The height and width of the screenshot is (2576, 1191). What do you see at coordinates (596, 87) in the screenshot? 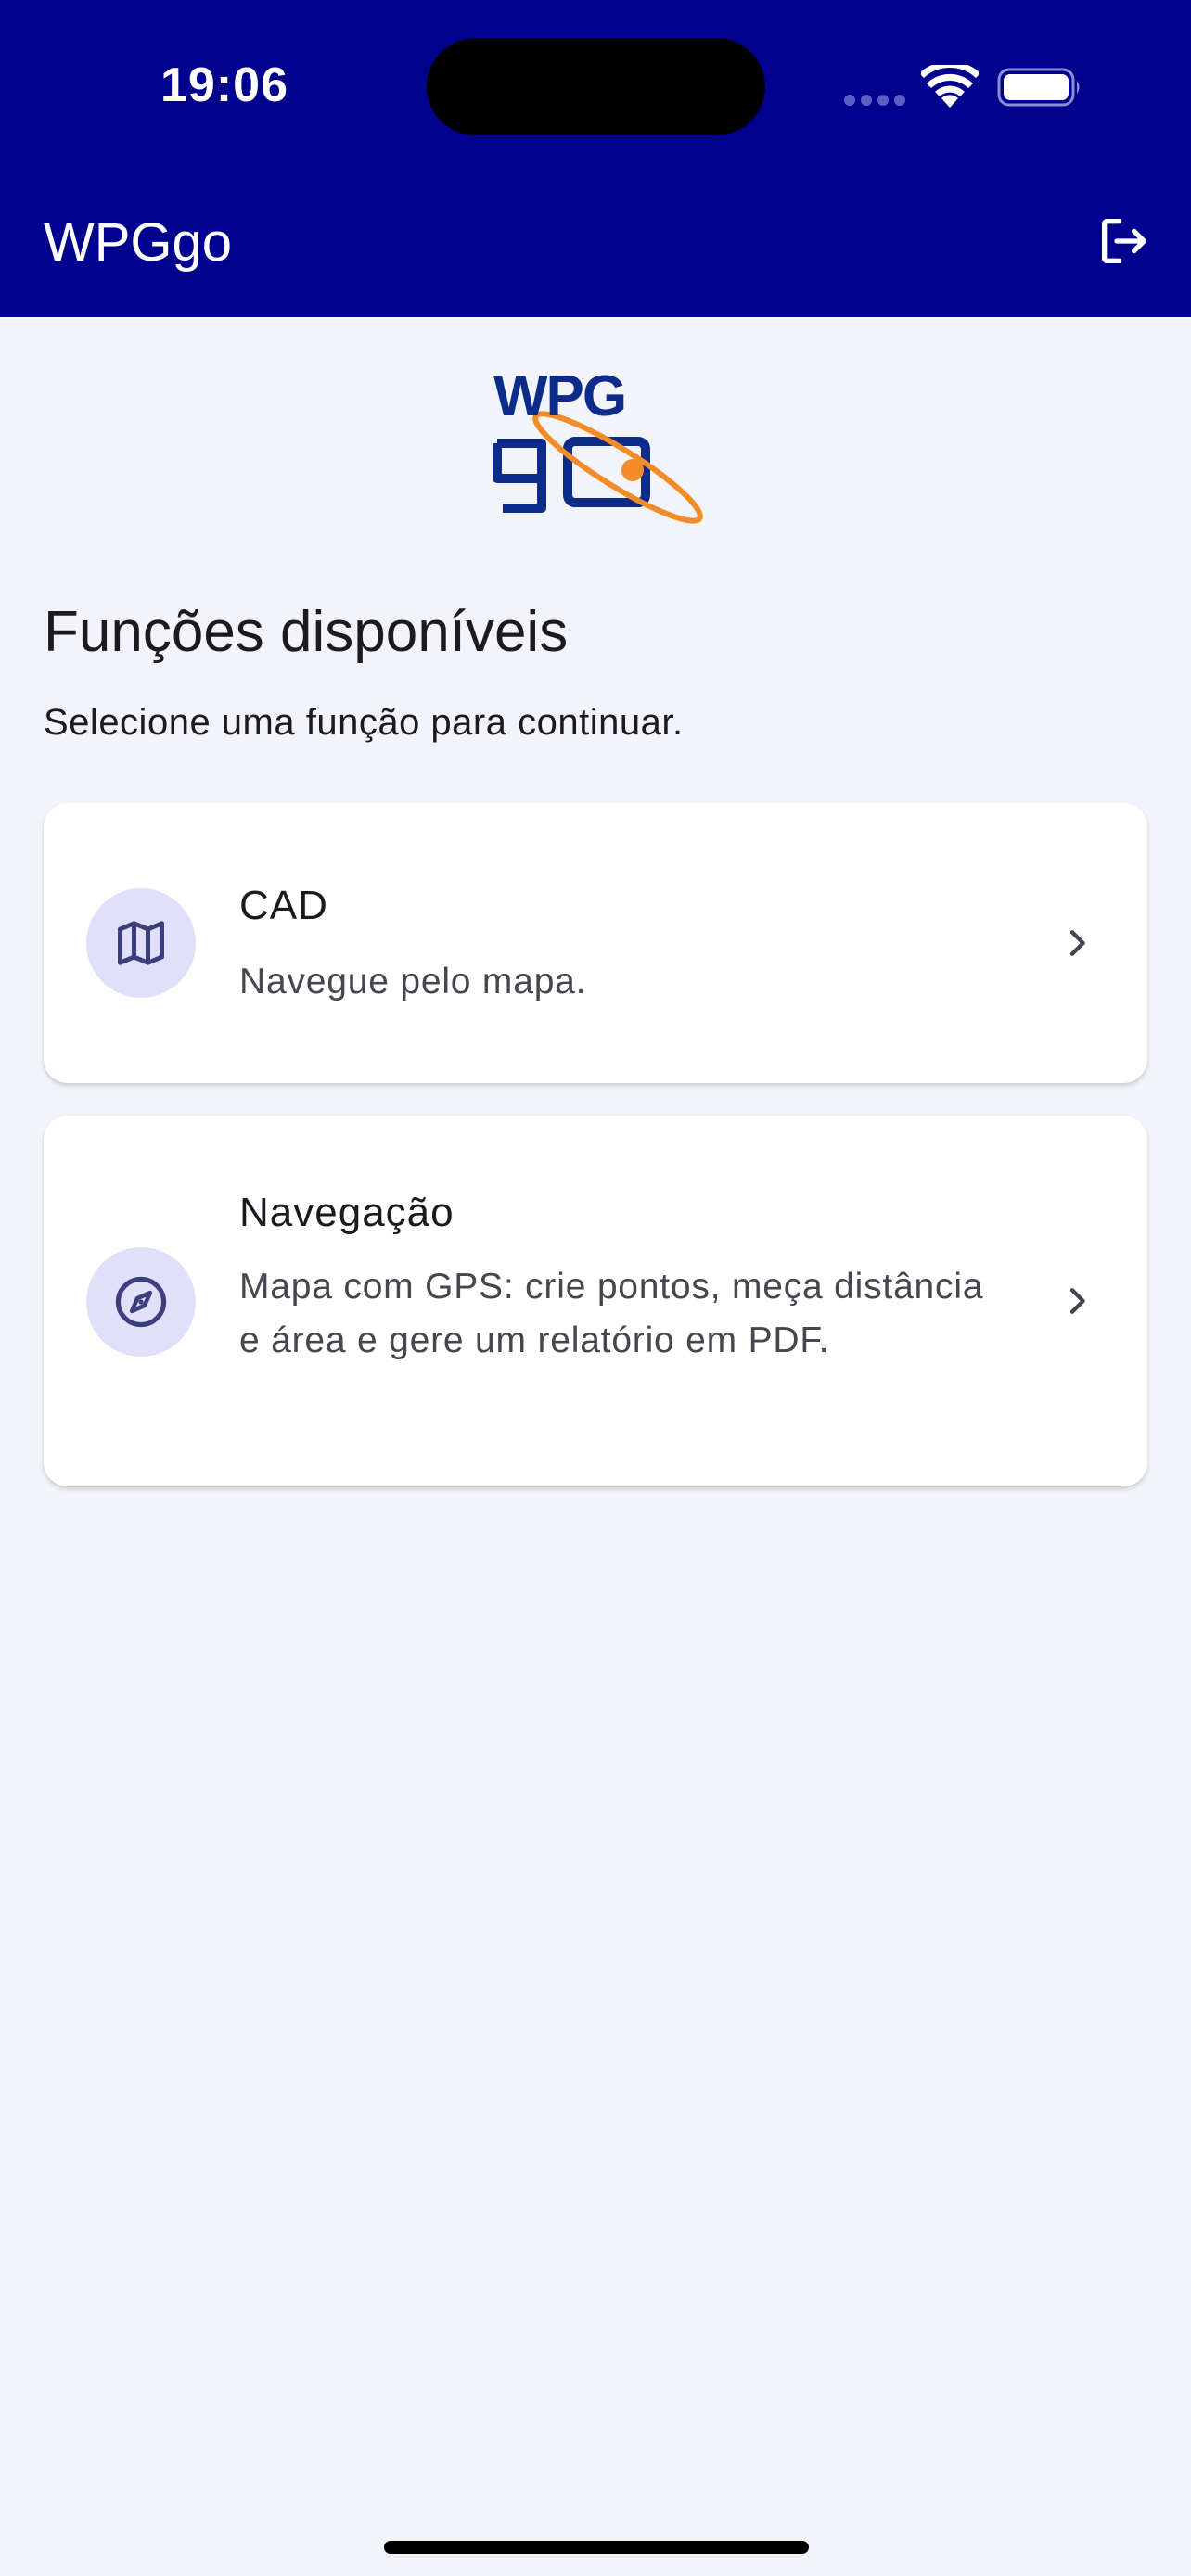
I see `dynamic-island` at bounding box center [596, 87].